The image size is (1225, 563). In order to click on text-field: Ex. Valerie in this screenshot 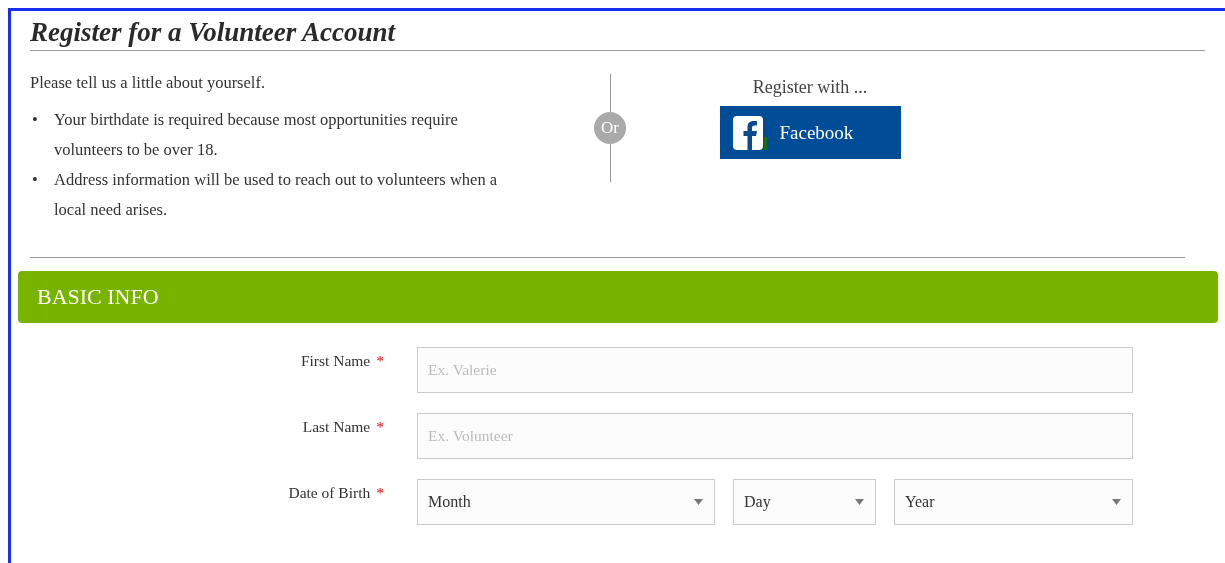, I will do `click(775, 370)`.